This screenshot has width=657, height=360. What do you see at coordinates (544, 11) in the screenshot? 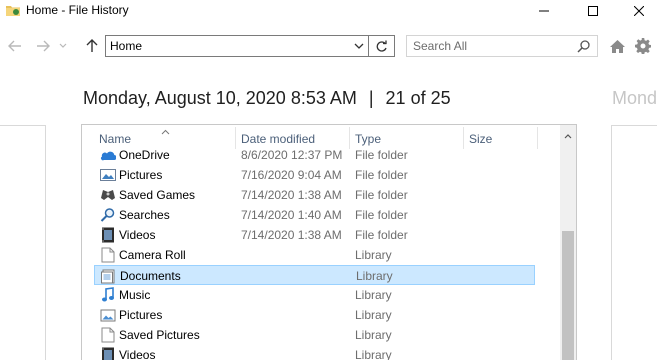
I see `minimize-button` at bounding box center [544, 11].